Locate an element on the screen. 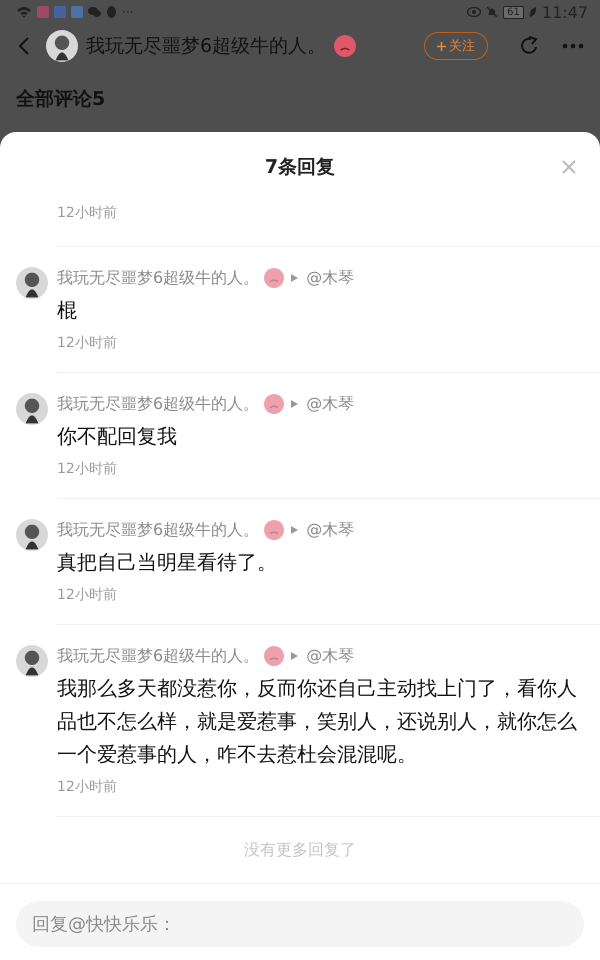  bell-off-icon is located at coordinates (492, 12).